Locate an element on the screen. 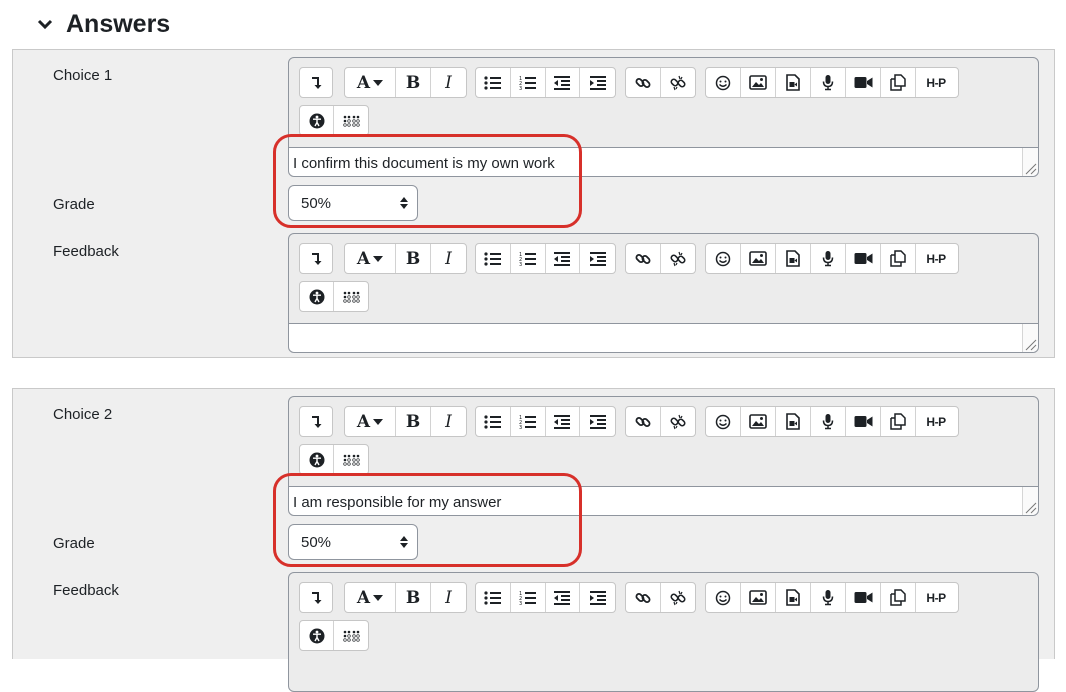  chevron-down-icon is located at coordinates (45, 24).